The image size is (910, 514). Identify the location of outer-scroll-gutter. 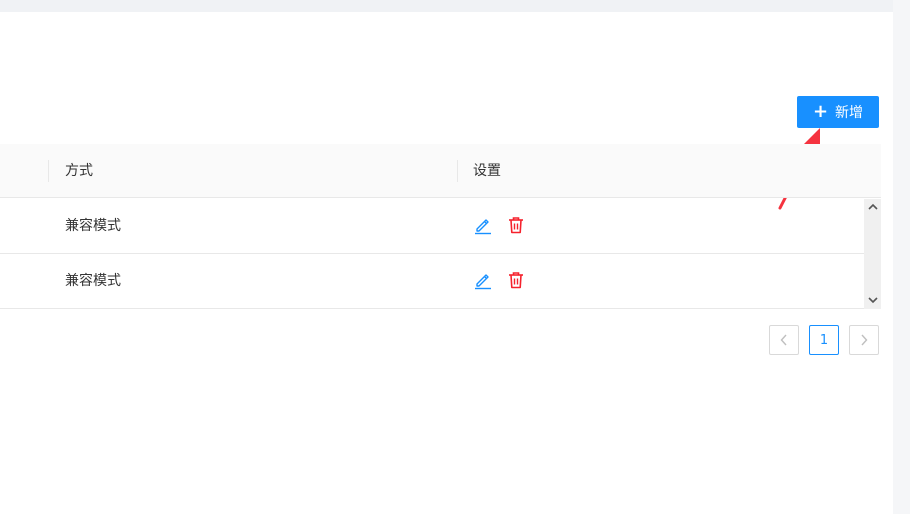
(901, 257).